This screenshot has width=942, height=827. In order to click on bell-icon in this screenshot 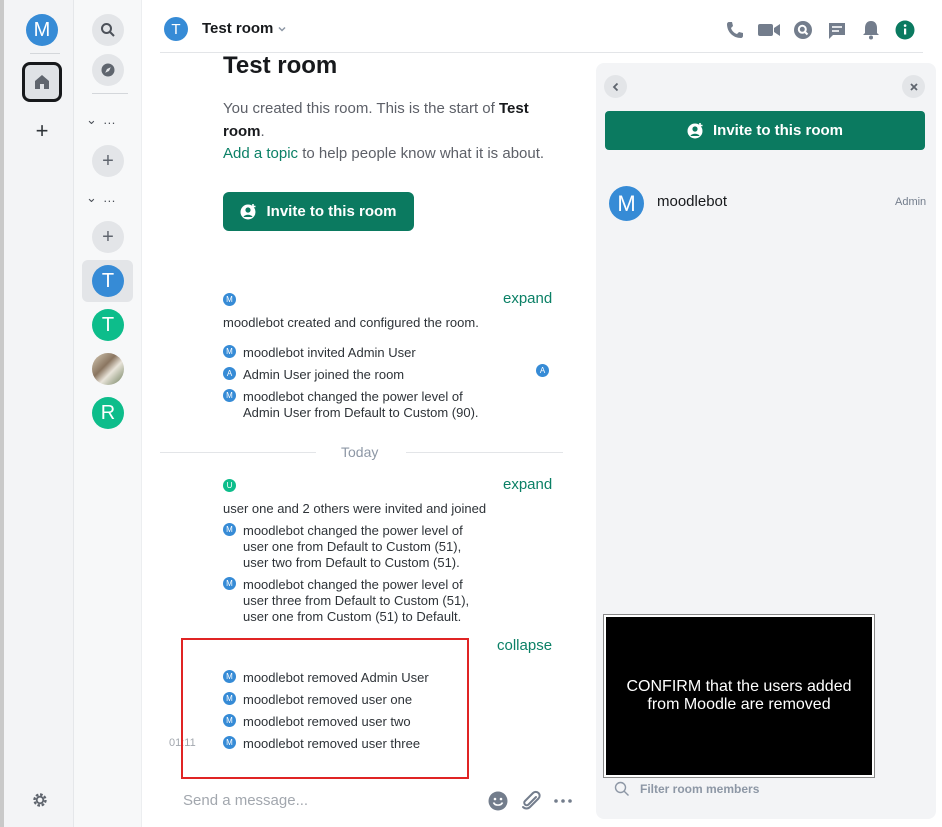, I will do `click(871, 30)`.